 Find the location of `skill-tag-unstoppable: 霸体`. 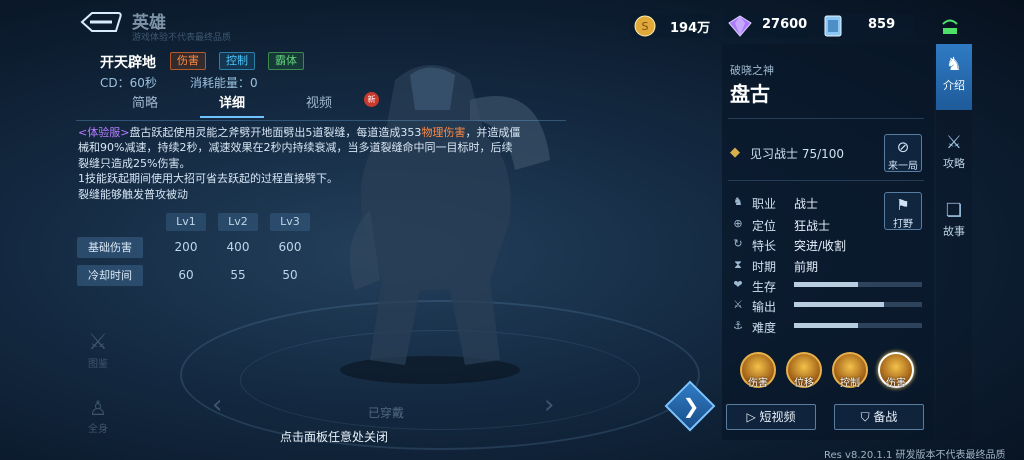

skill-tag-unstoppable: 霸体 is located at coordinates (286, 61).